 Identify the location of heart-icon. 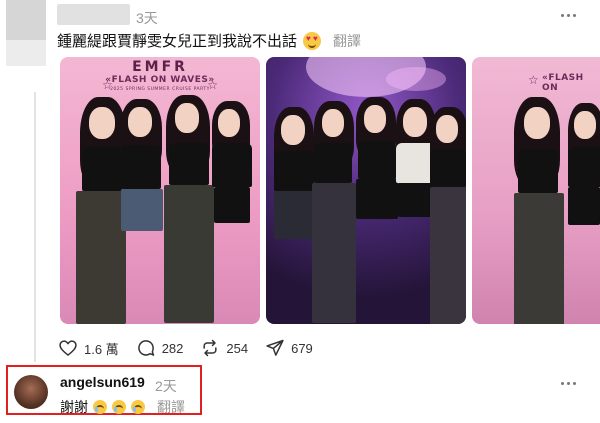
(68, 348).